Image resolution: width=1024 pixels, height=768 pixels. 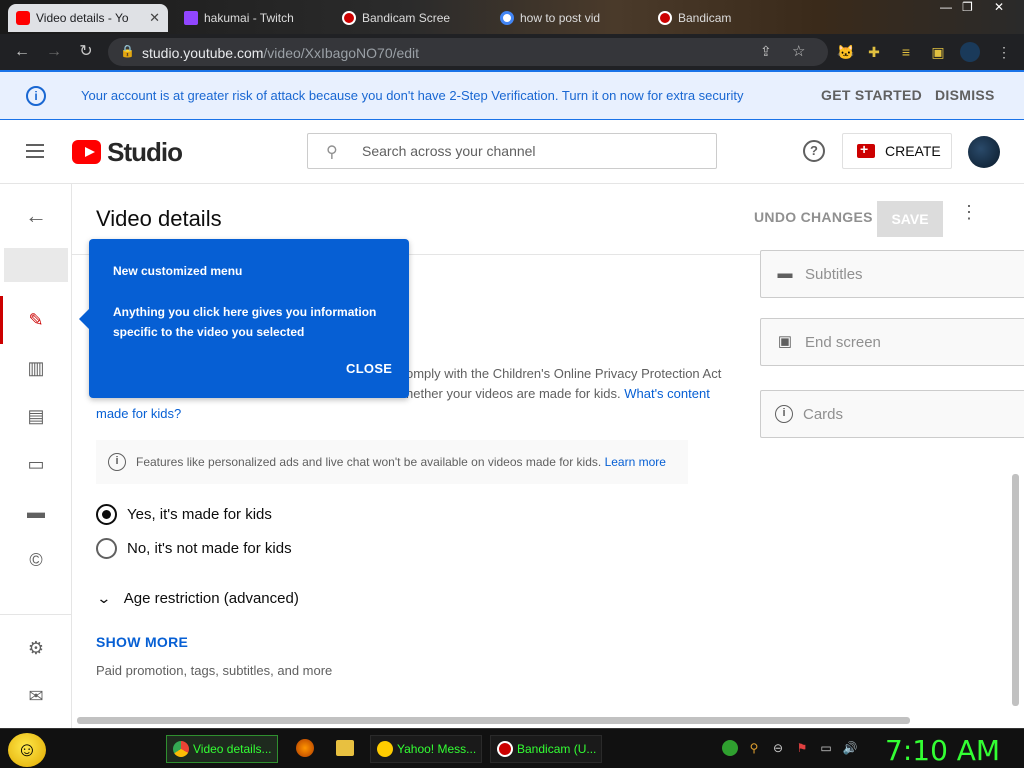 What do you see at coordinates (969, 212) in the screenshot?
I see `more-options-icon: ⋮` at bounding box center [969, 212].